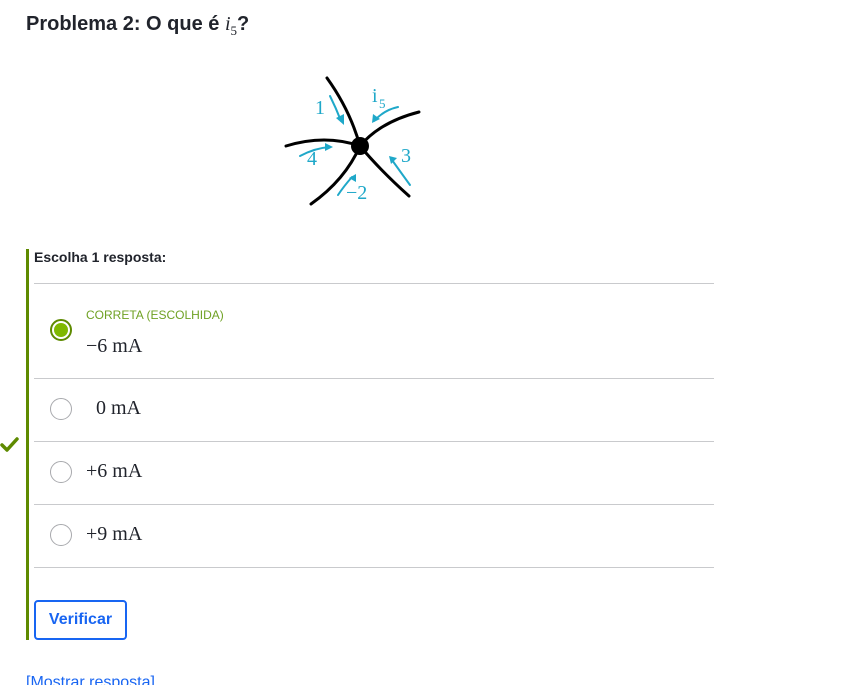  I want to click on label-current-4: 4, so click(312, 159).